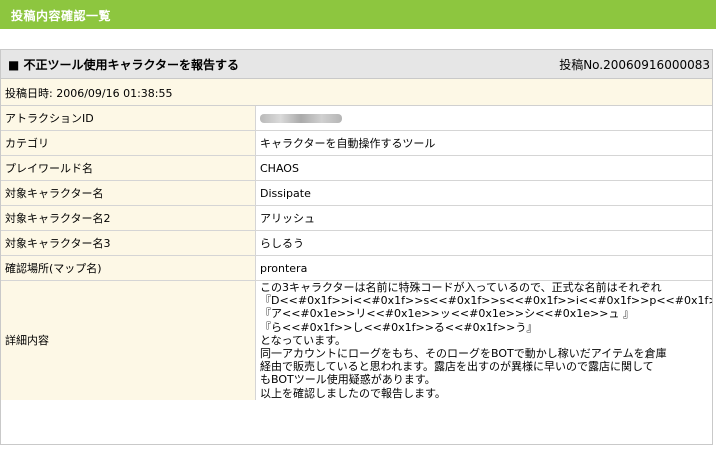  What do you see at coordinates (128, 218) in the screenshot?
I see `row-label-character-2: 対象キャラクター名2` at bounding box center [128, 218].